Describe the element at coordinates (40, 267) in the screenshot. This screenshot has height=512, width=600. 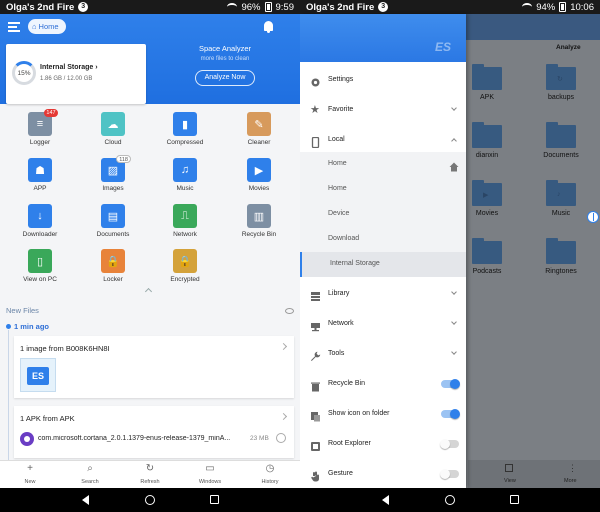
I see `category-view-on-pc: ▯ View on PC` at that location.